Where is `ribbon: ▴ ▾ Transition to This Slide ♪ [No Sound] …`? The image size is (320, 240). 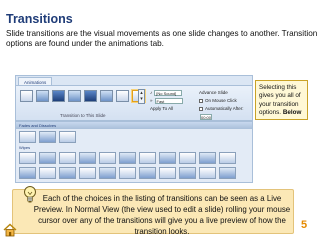
ribbon: ▴ ▾ Transition to This Slide ♪ [No Sound] … is located at coordinates (134, 102).